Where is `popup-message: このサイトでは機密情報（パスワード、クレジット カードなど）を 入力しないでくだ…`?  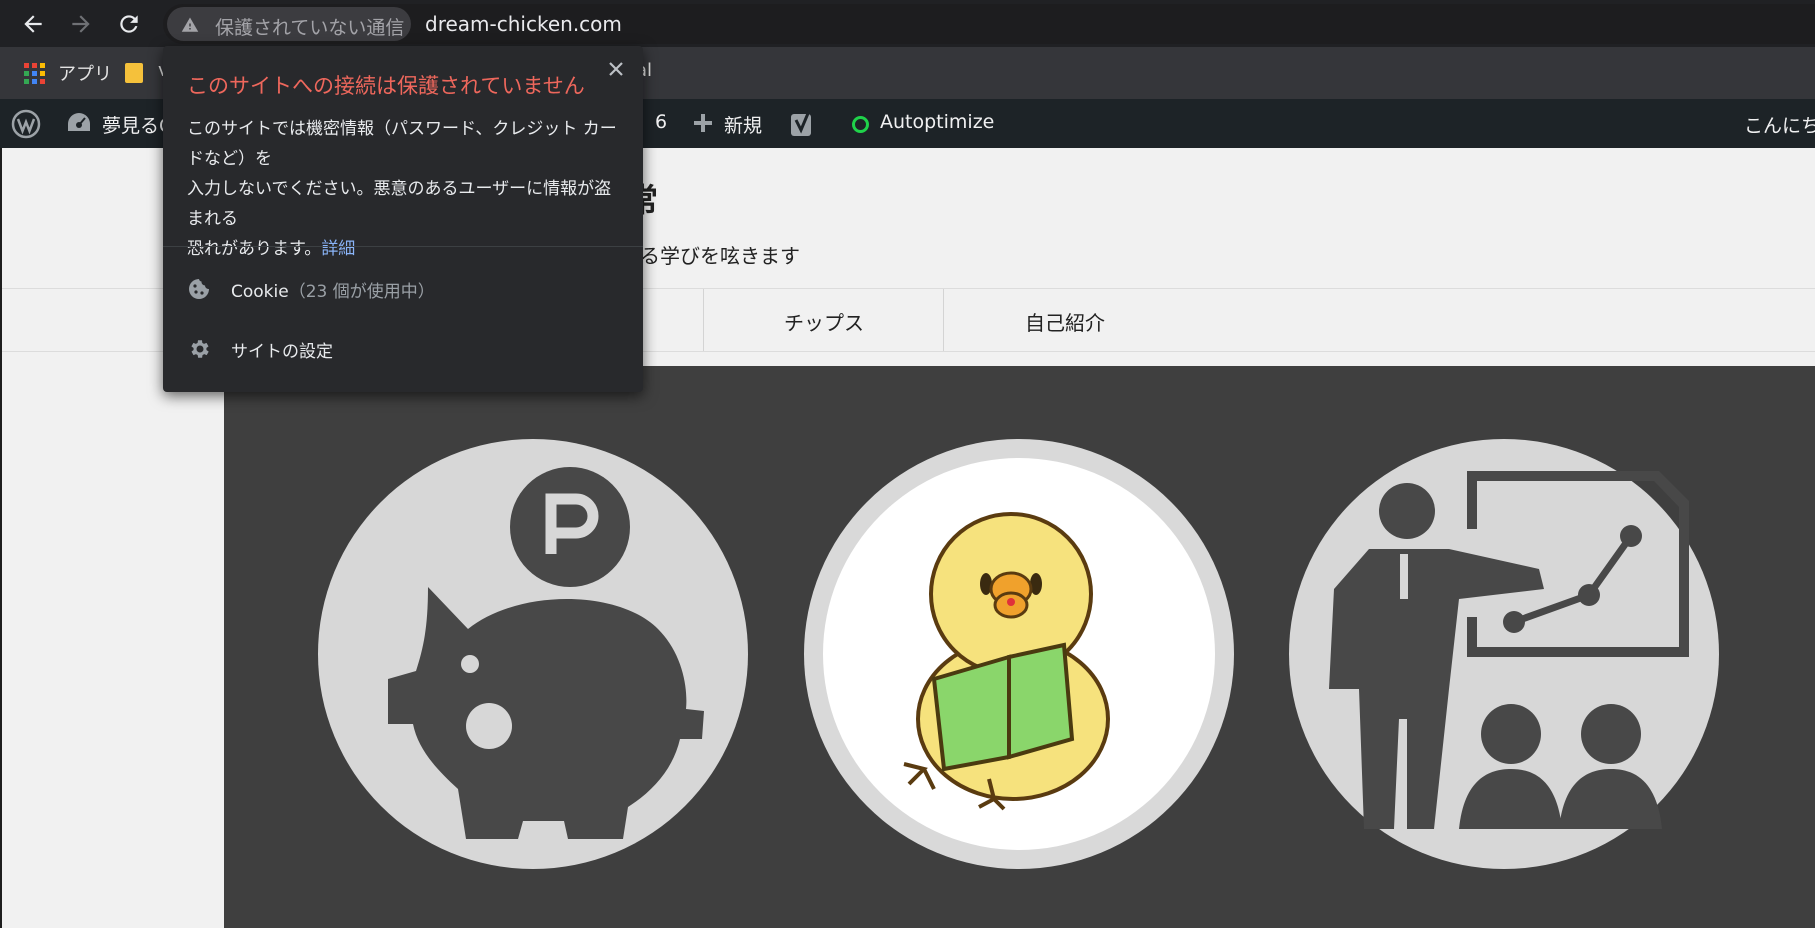
popup-message: このサイトでは機密情報（パスワード、クレジット カードなど）を 入力しないでくだ… is located at coordinates (407, 189).